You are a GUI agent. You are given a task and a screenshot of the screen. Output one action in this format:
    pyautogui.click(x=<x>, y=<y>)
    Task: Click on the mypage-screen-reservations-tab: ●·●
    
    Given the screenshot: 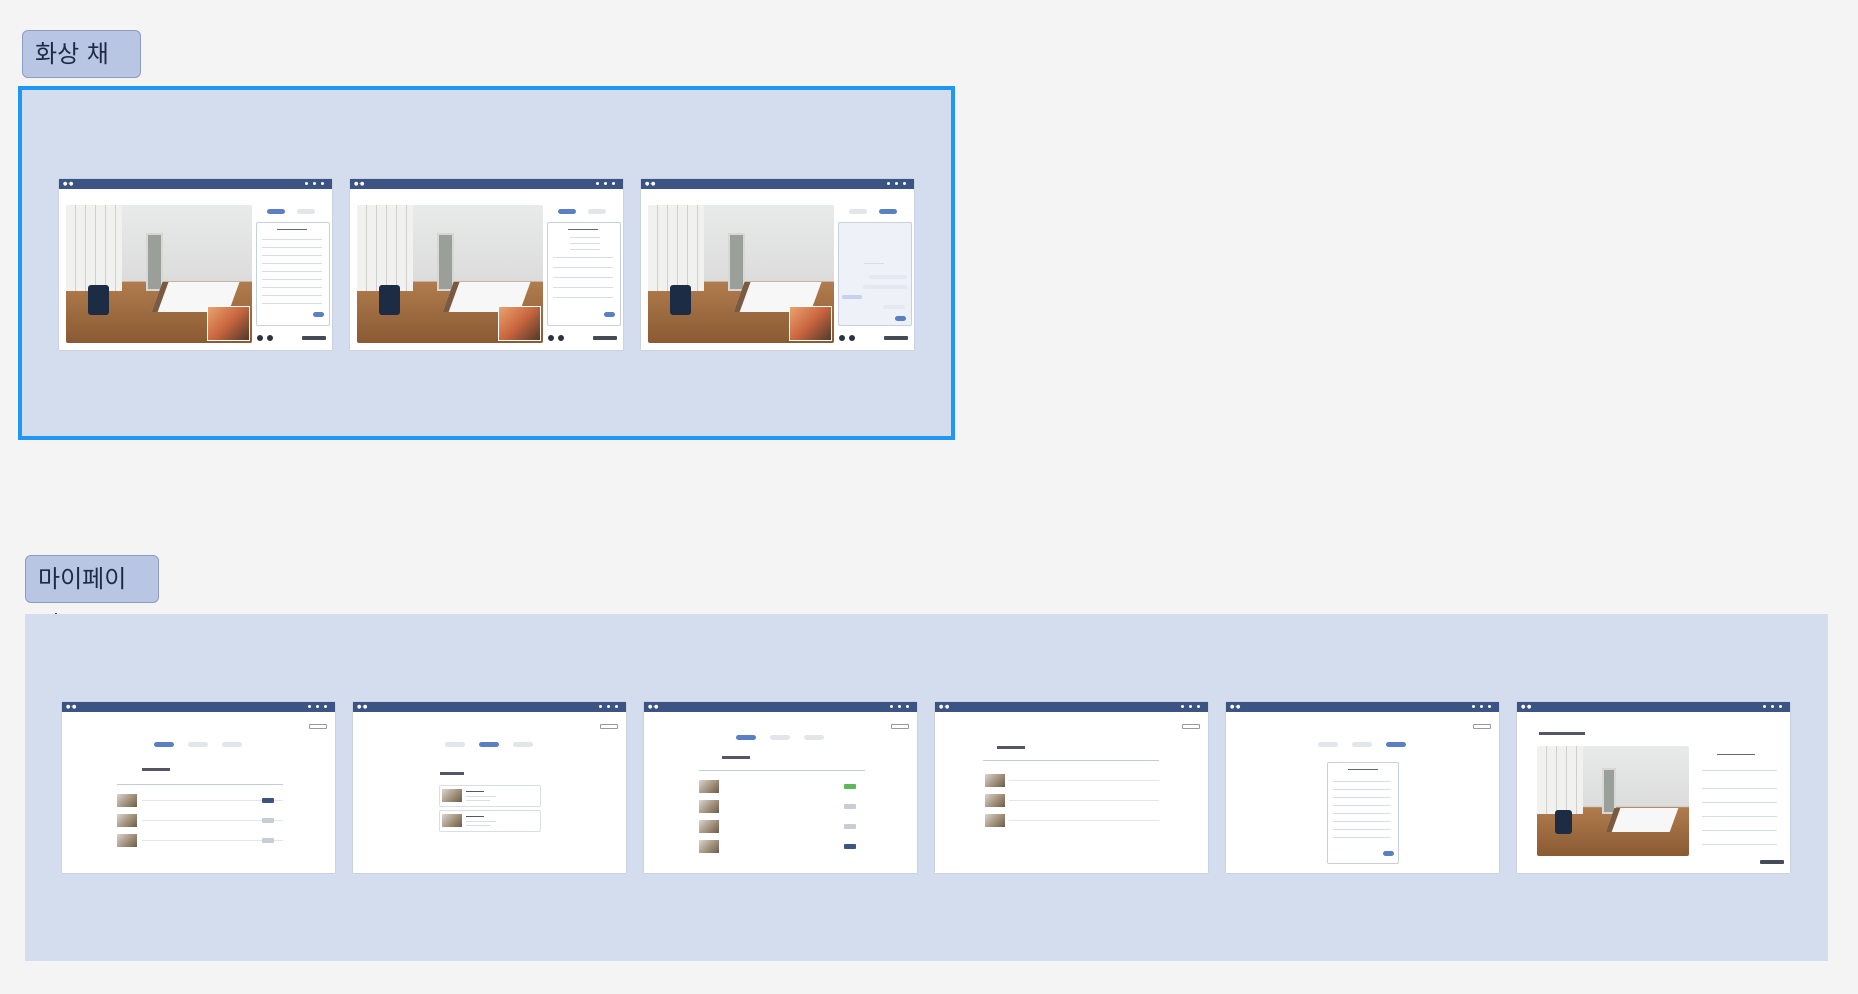 What is the action you would take?
    pyautogui.click(x=780, y=787)
    